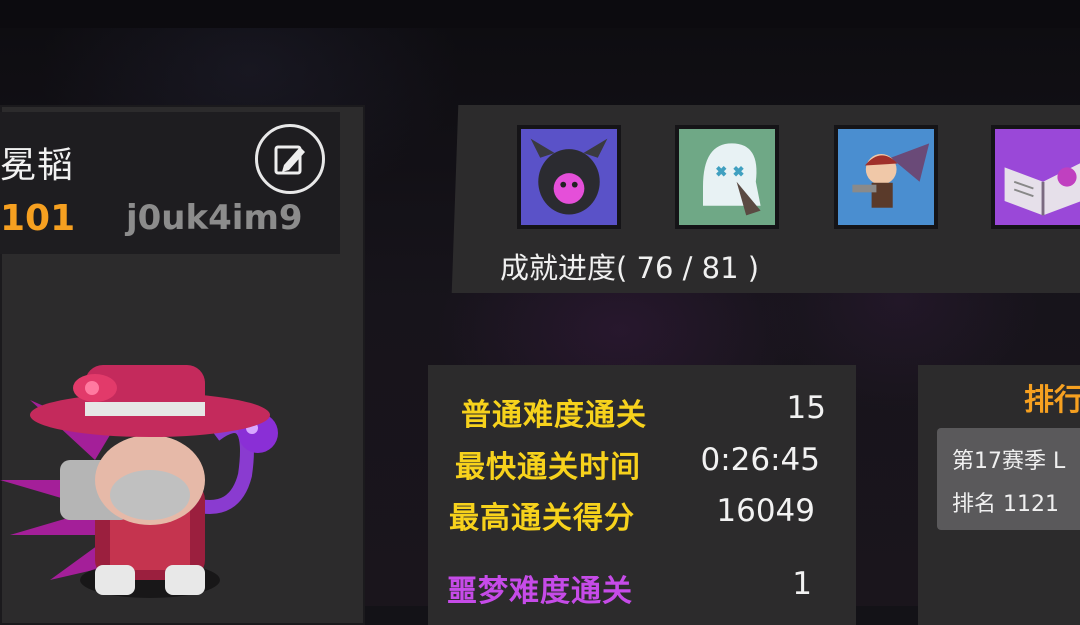 The height and width of the screenshot is (625, 1080). I want to click on nightmare-clear-label: 噩梦难度通关, so click(540, 591).